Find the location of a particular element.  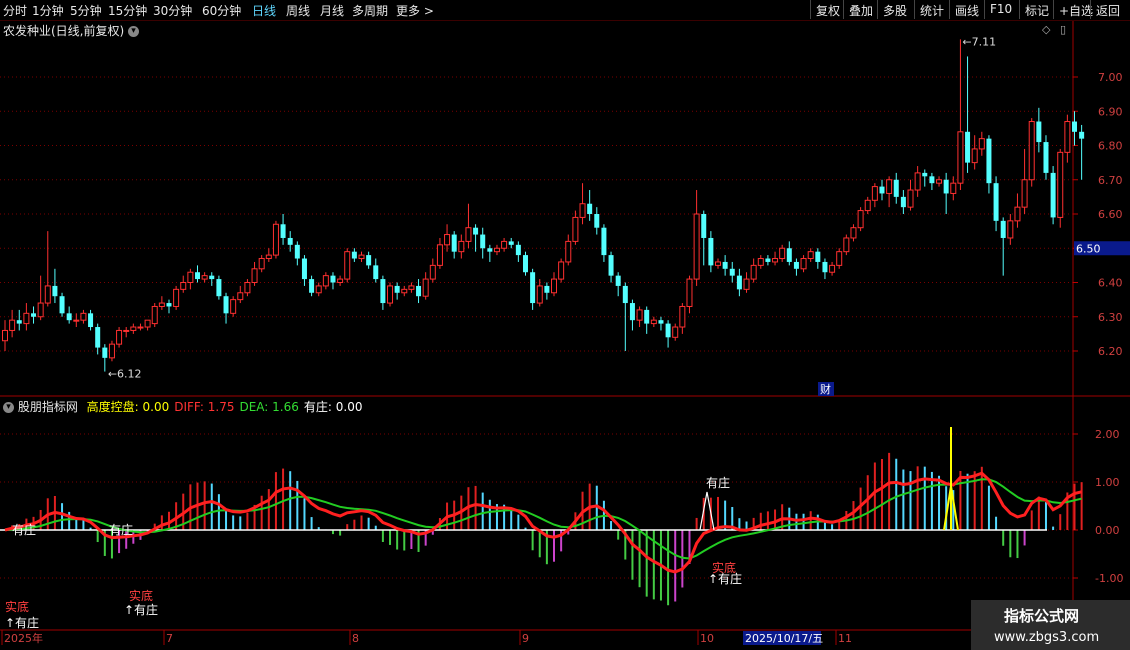

current-price-label: 6.50 is located at coordinates (1088, 248).